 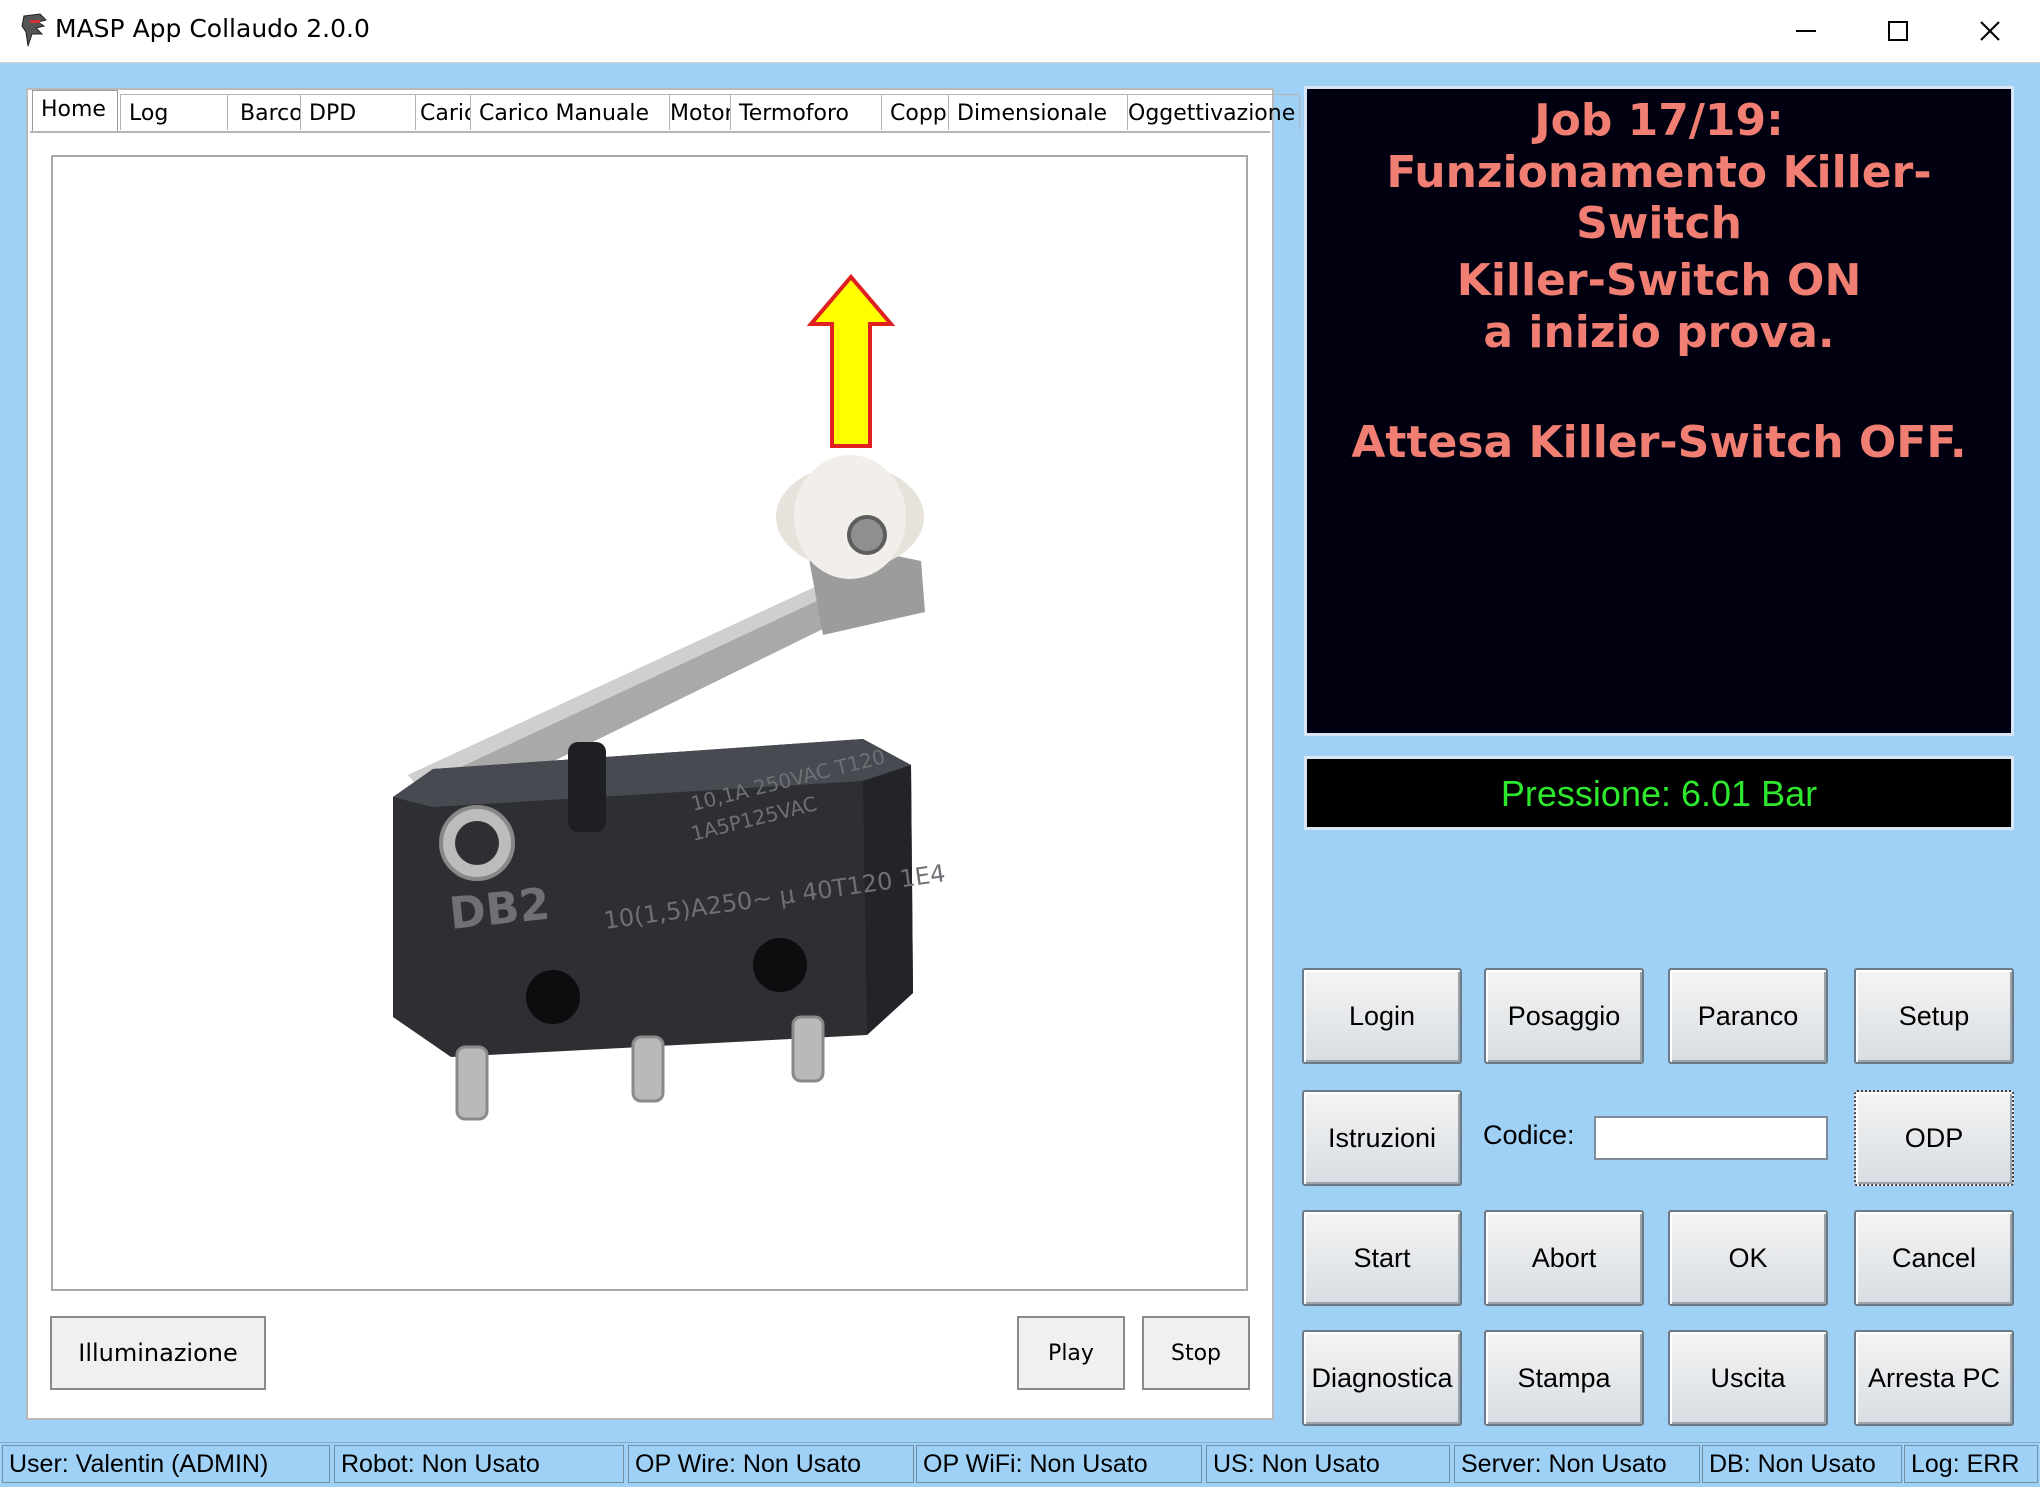 I want to click on tab-oggettivazione: Oggettivazione, so click(x=1196, y=112).